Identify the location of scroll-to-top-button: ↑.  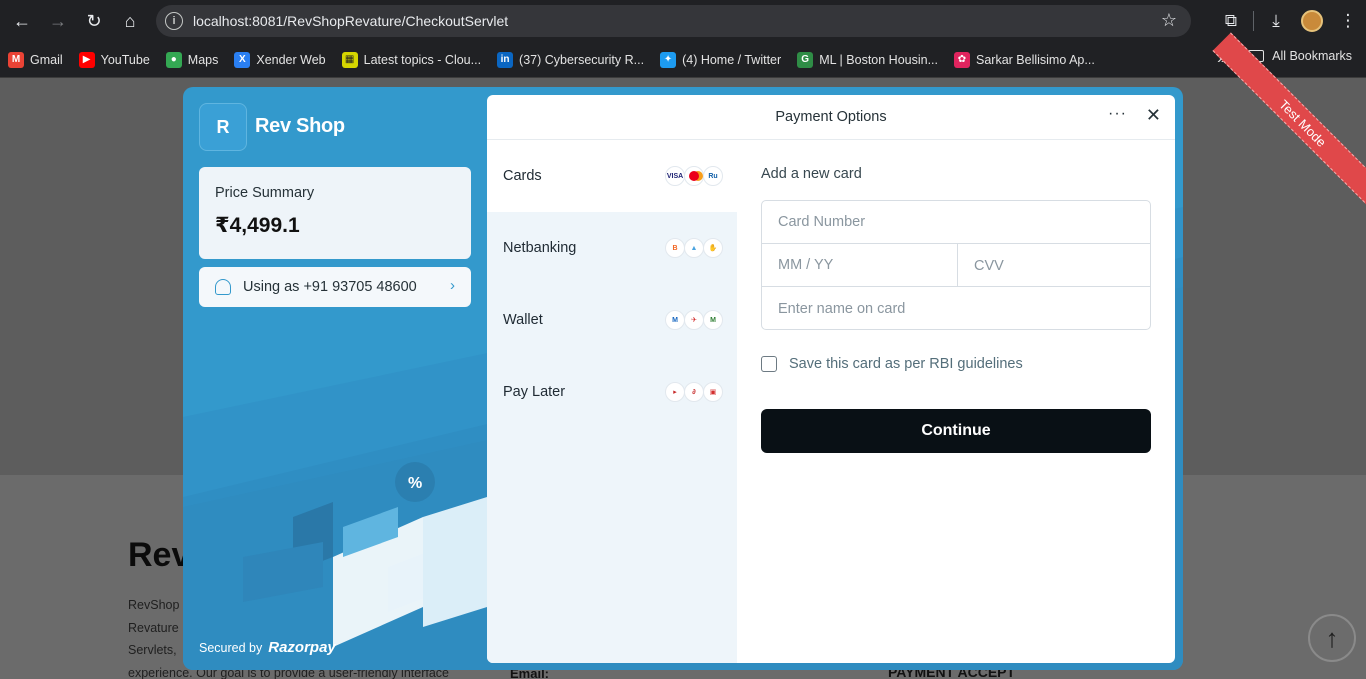
(1332, 638).